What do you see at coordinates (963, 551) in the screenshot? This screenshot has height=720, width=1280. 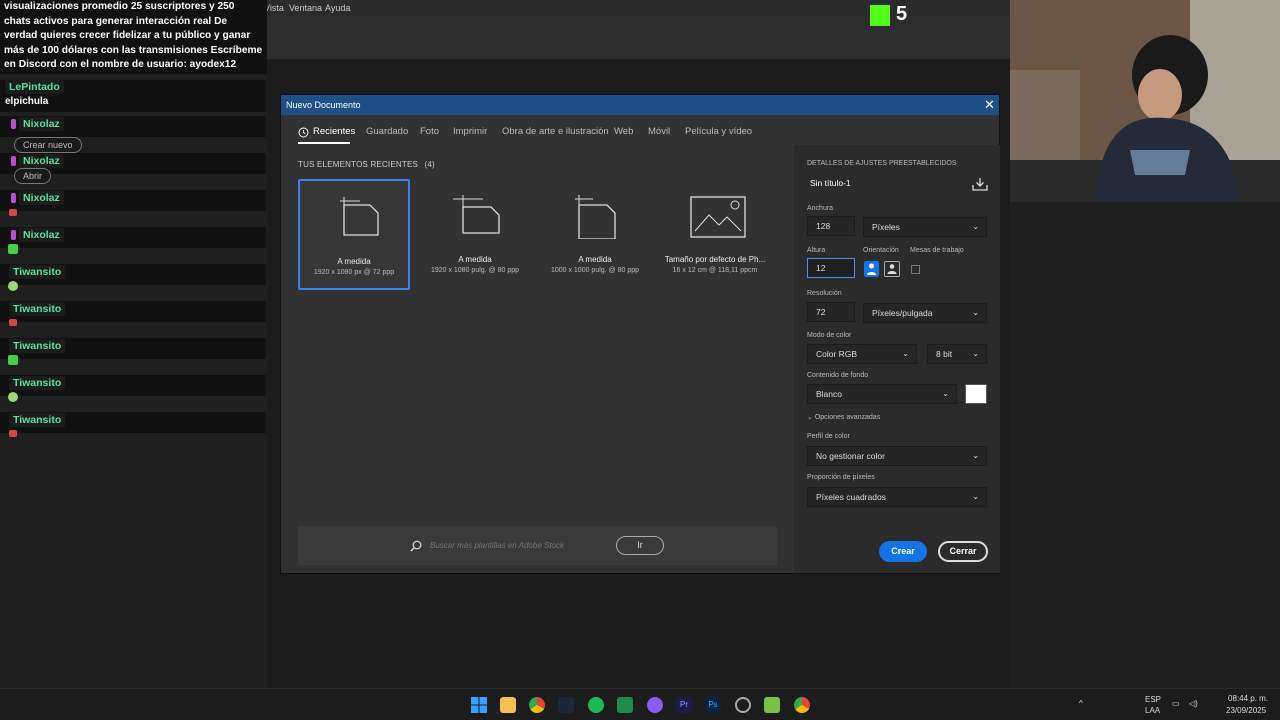 I see `close-button: Cerrar` at bounding box center [963, 551].